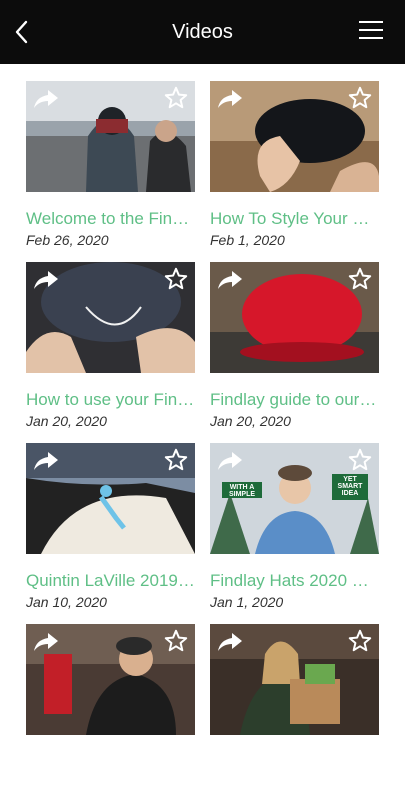 Image resolution: width=405 pixels, height=805 pixels. I want to click on video-title: How To Style Your Findlay, so click(294, 218).